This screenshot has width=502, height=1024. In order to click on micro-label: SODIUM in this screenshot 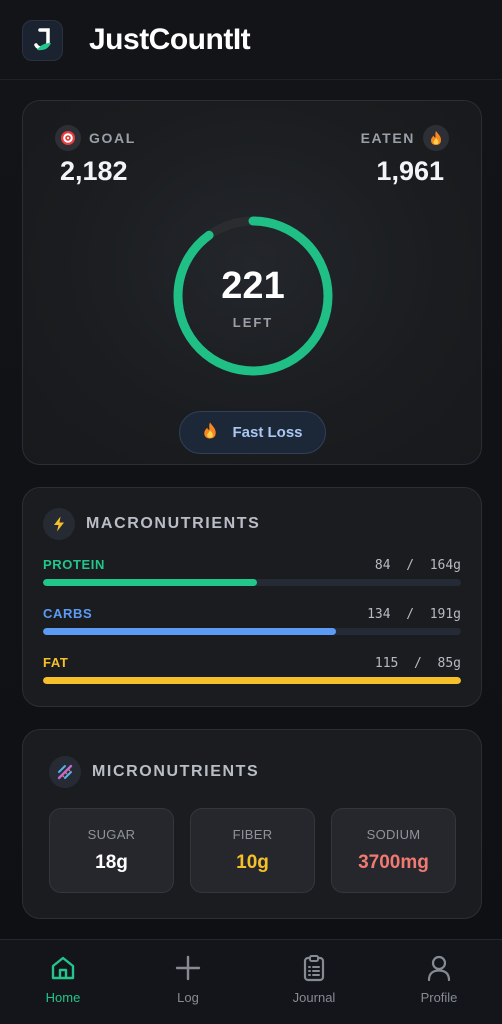, I will do `click(393, 834)`.